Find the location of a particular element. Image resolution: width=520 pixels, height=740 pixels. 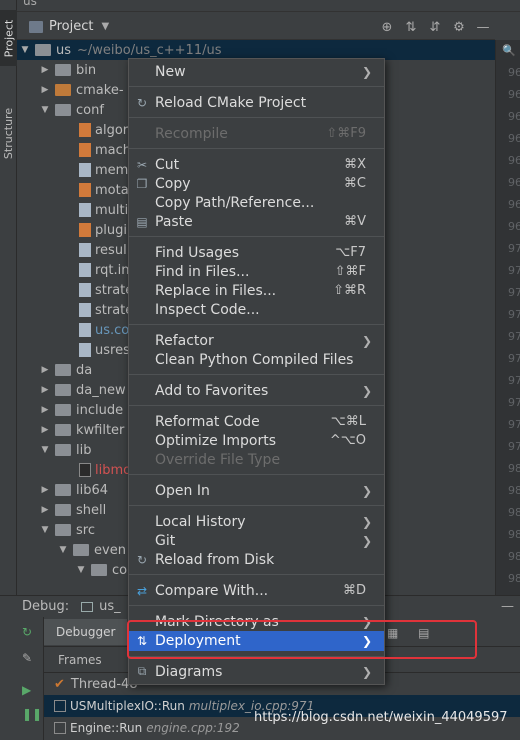

gear-icon: ⚙ is located at coordinates (459, 27).